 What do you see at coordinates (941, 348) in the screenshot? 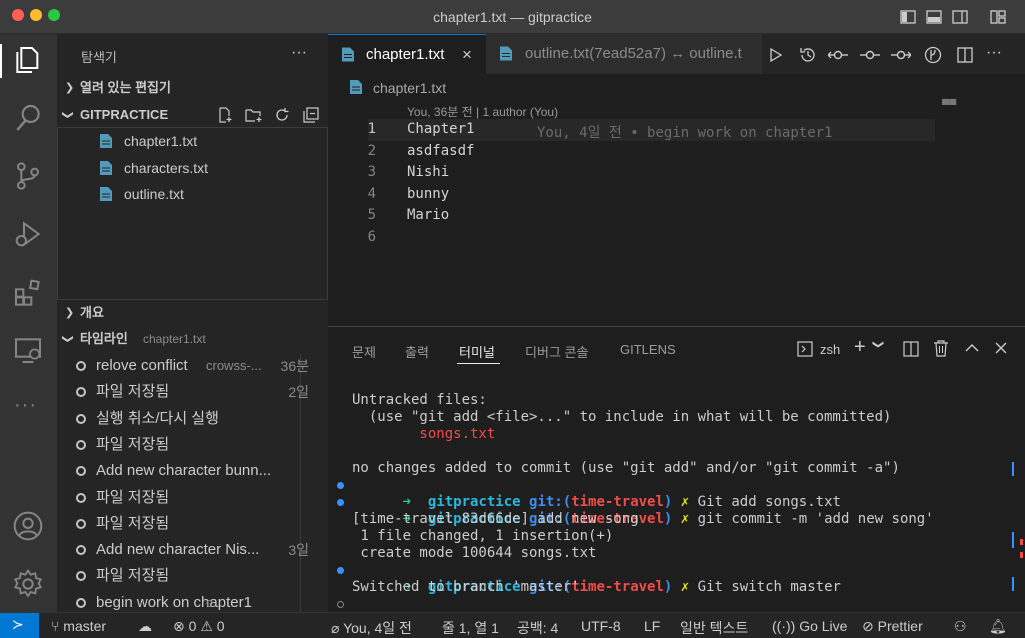
I see `trash-icon` at bounding box center [941, 348].